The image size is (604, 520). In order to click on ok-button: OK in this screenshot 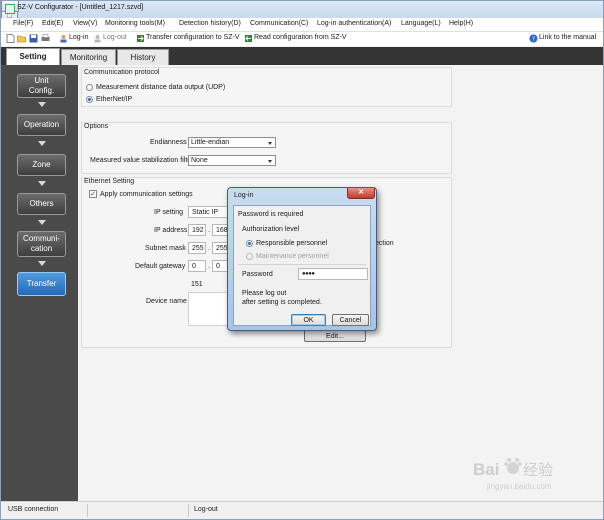, I will do `click(308, 320)`.